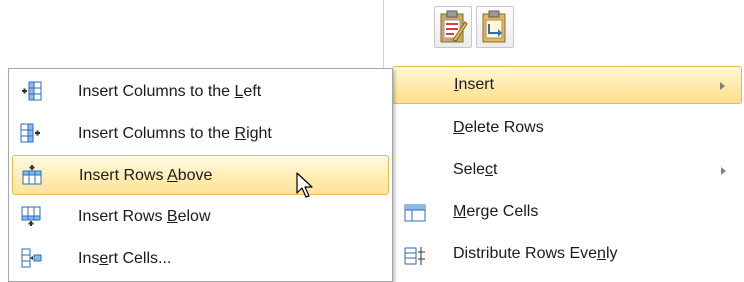  What do you see at coordinates (31, 216) in the screenshot?
I see `insert-rows-below-icon` at bounding box center [31, 216].